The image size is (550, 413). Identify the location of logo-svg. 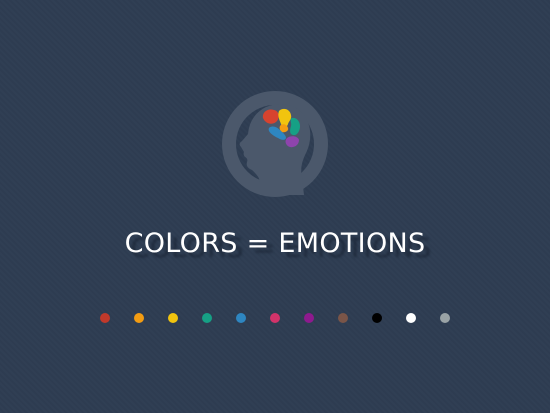
(275, 144).